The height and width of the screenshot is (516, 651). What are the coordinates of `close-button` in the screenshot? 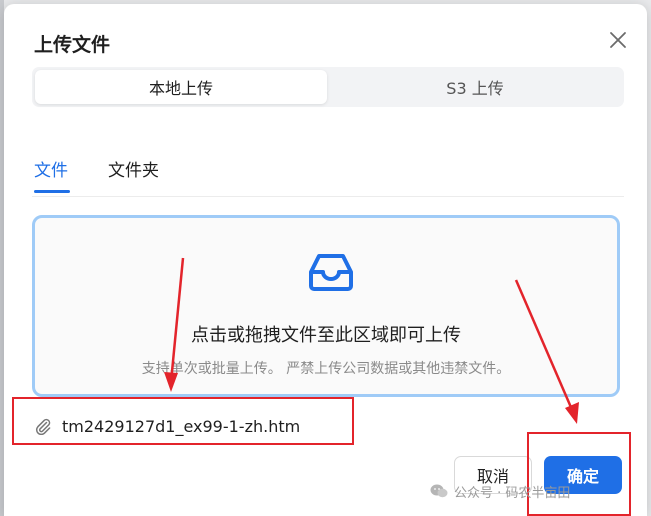 It's located at (618, 40).